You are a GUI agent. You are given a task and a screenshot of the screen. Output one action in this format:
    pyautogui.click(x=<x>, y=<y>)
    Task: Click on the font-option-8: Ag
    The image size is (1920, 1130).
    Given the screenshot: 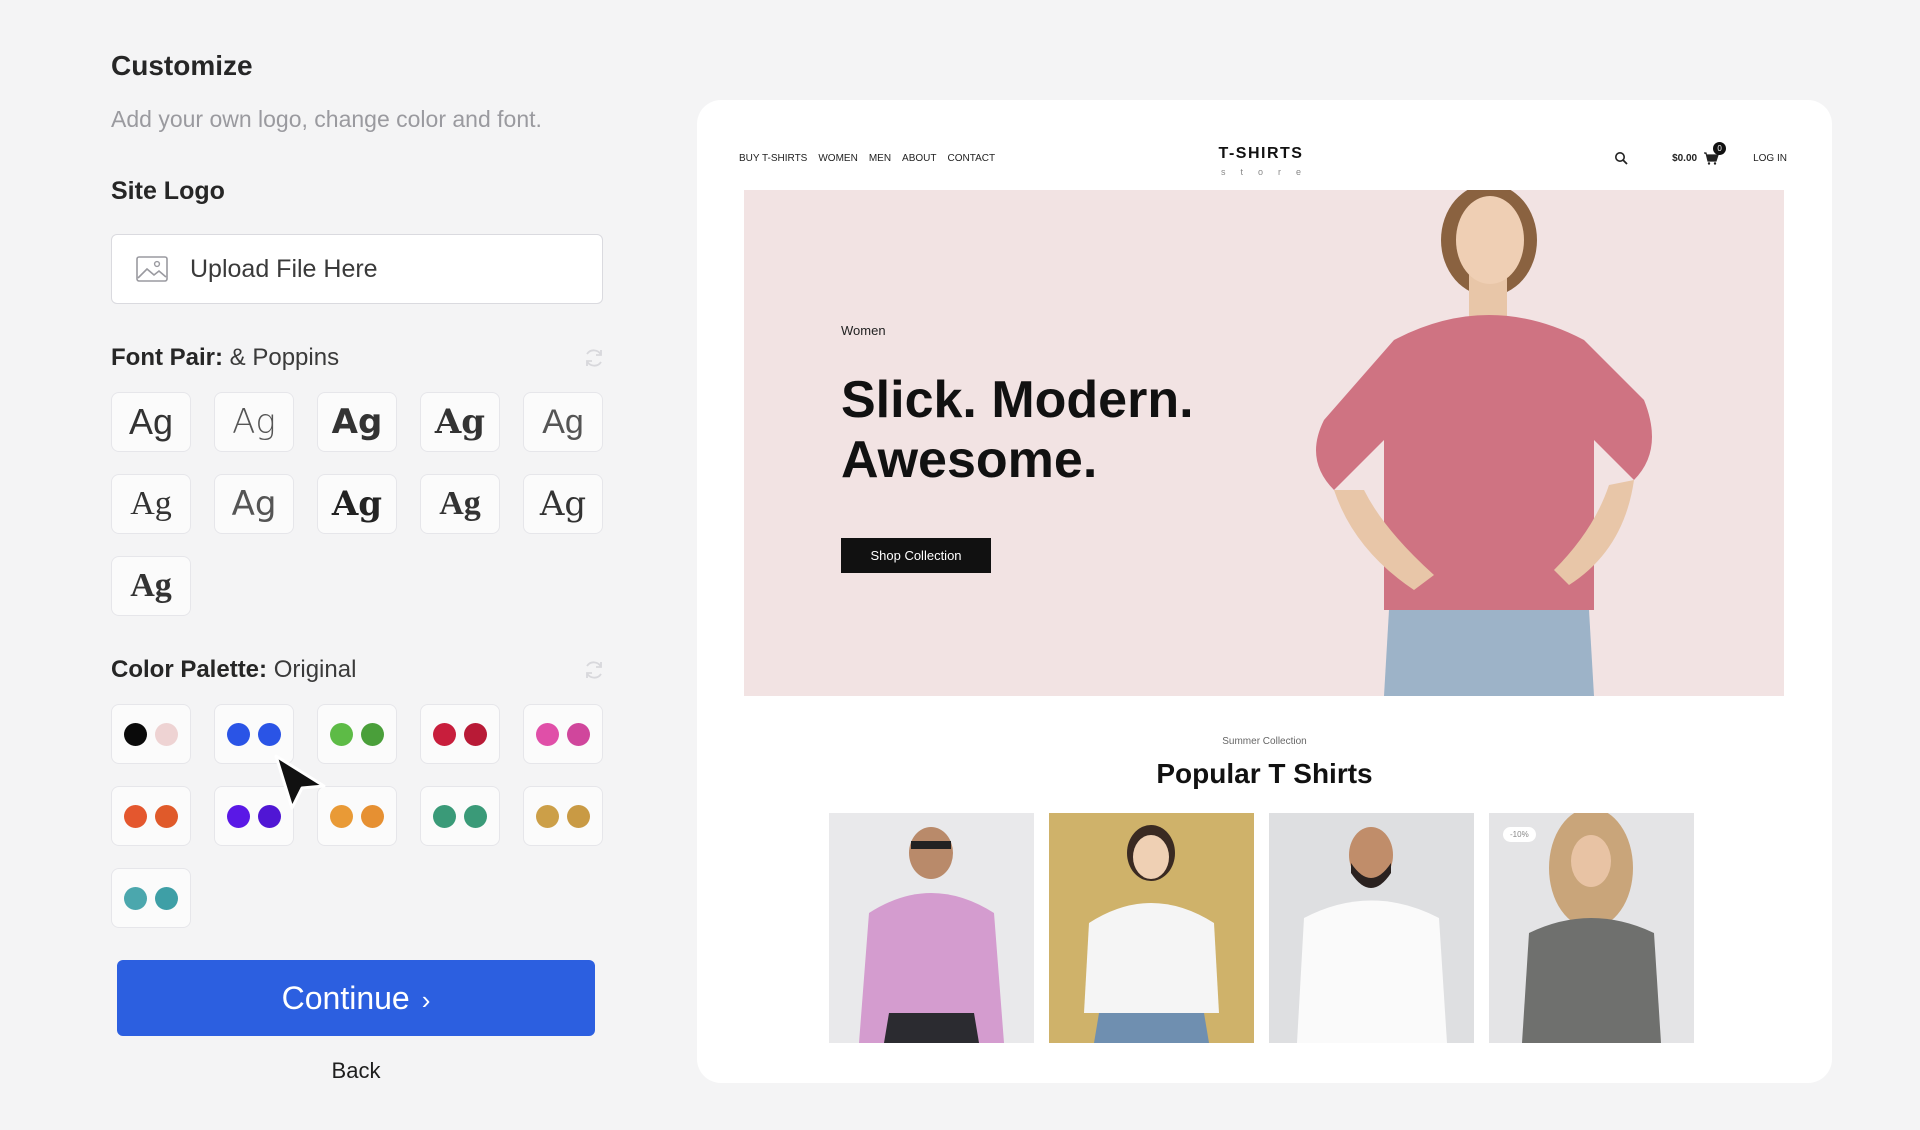 What is the action you would take?
    pyautogui.click(x=357, y=504)
    